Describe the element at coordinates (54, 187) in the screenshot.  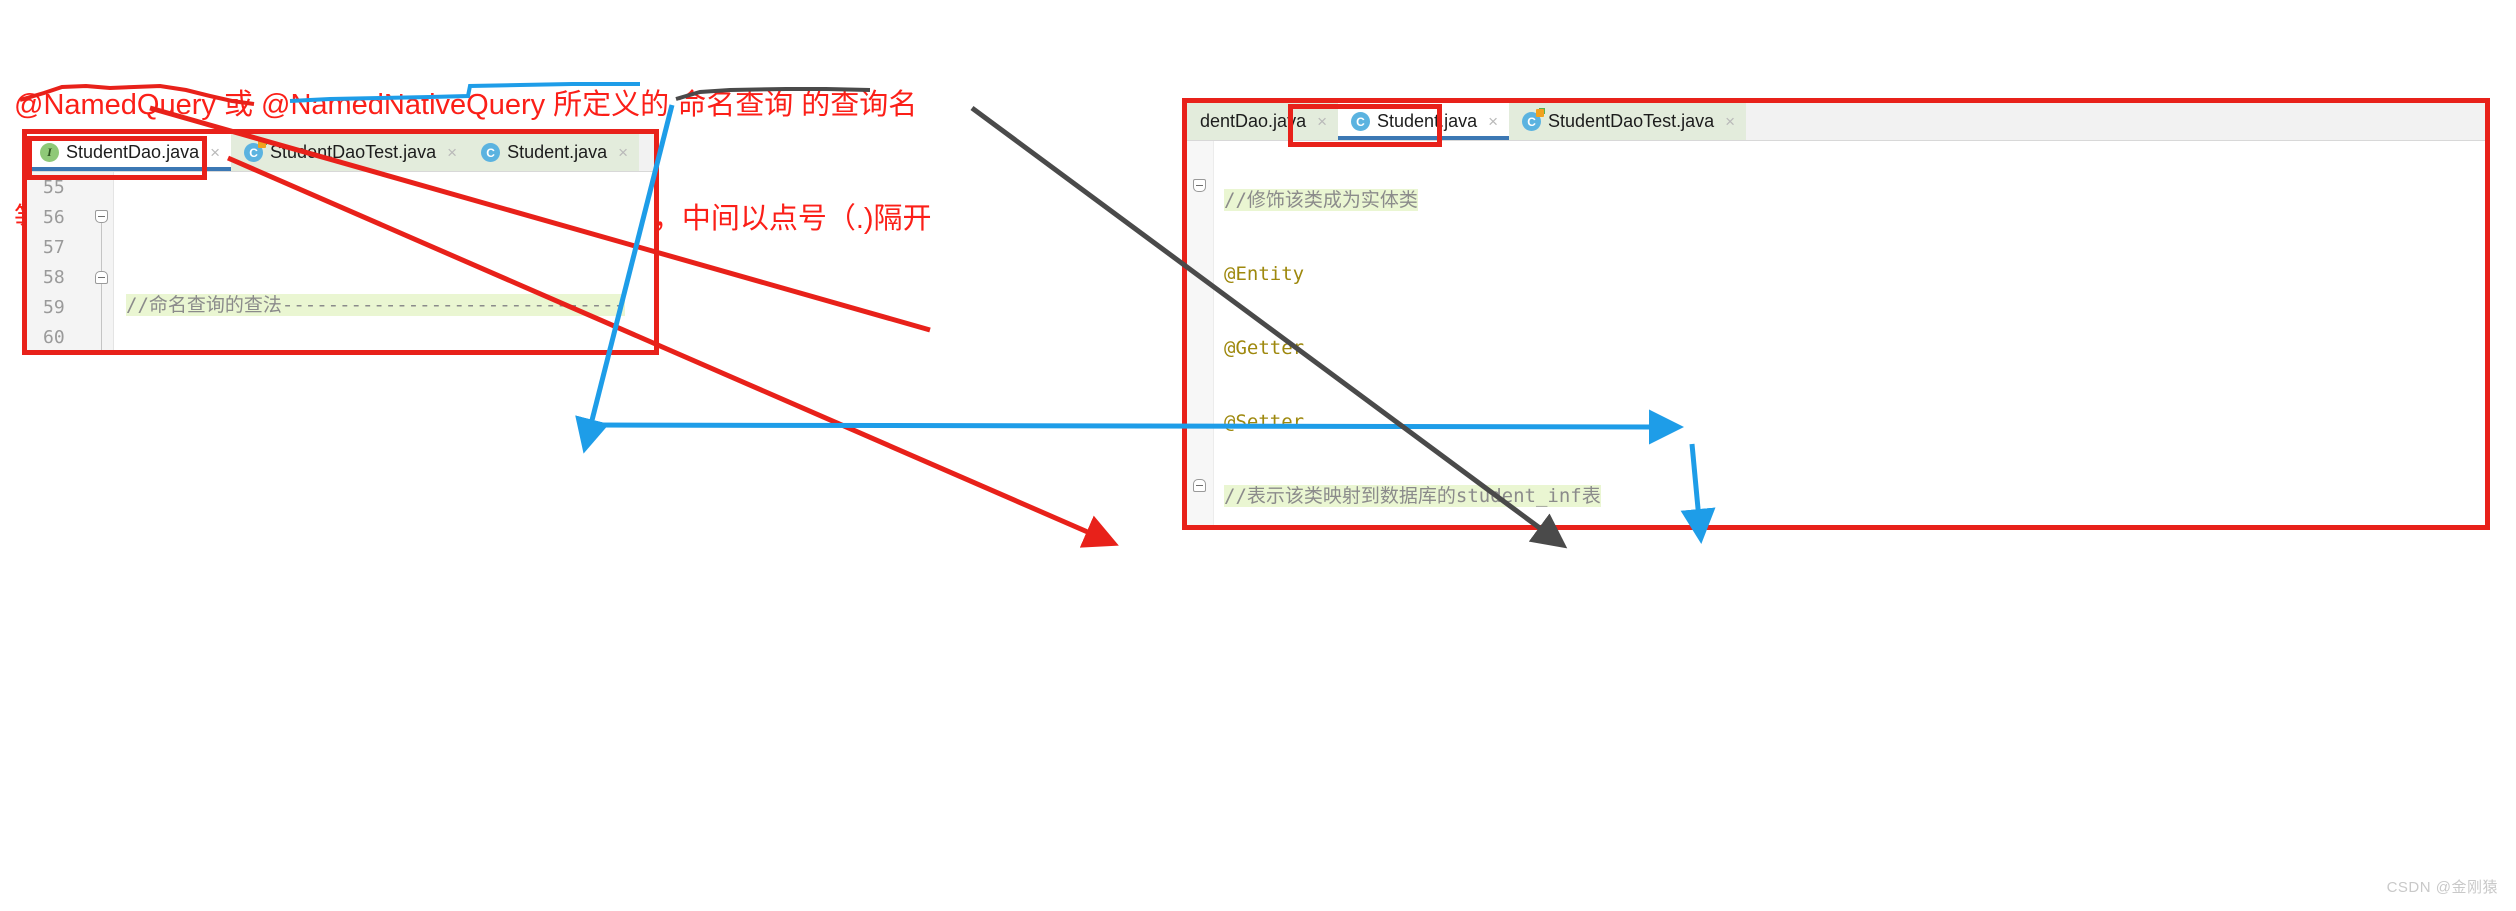
I see `line-number: 55` at that location.